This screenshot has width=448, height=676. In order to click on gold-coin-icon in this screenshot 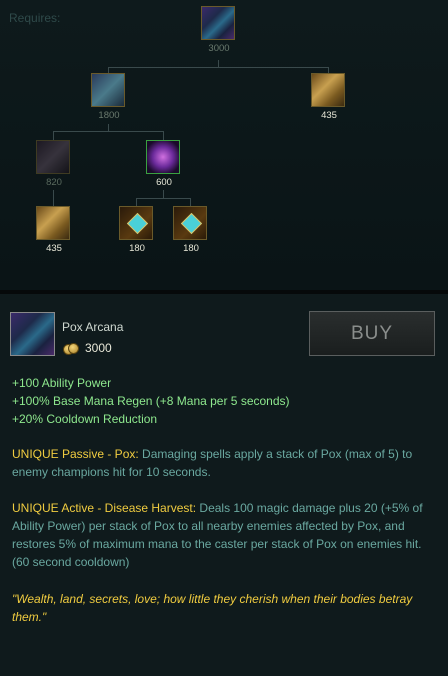, I will do `click(71, 349)`.